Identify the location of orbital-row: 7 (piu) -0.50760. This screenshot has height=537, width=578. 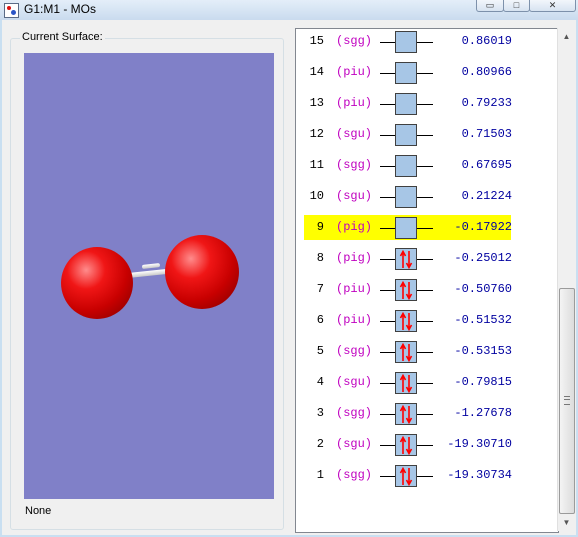
(427, 291).